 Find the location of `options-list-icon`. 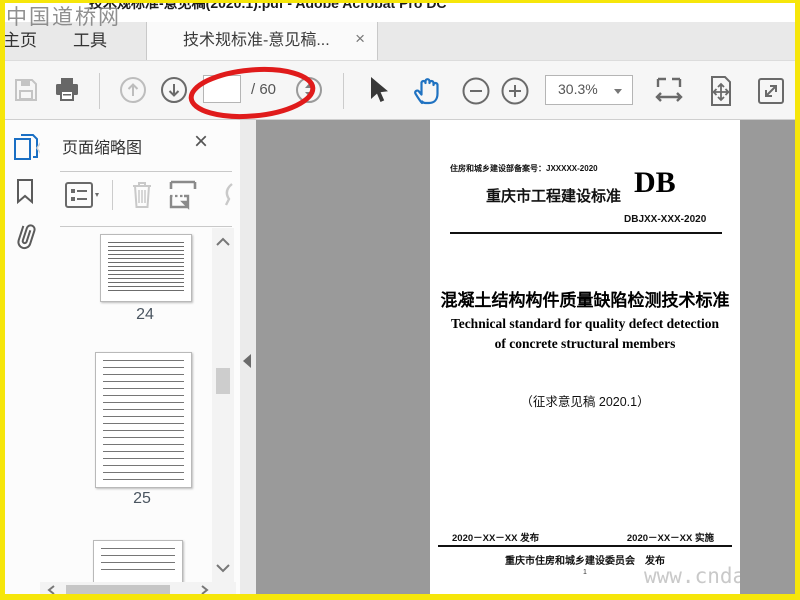

options-list-icon is located at coordinates (82, 195).